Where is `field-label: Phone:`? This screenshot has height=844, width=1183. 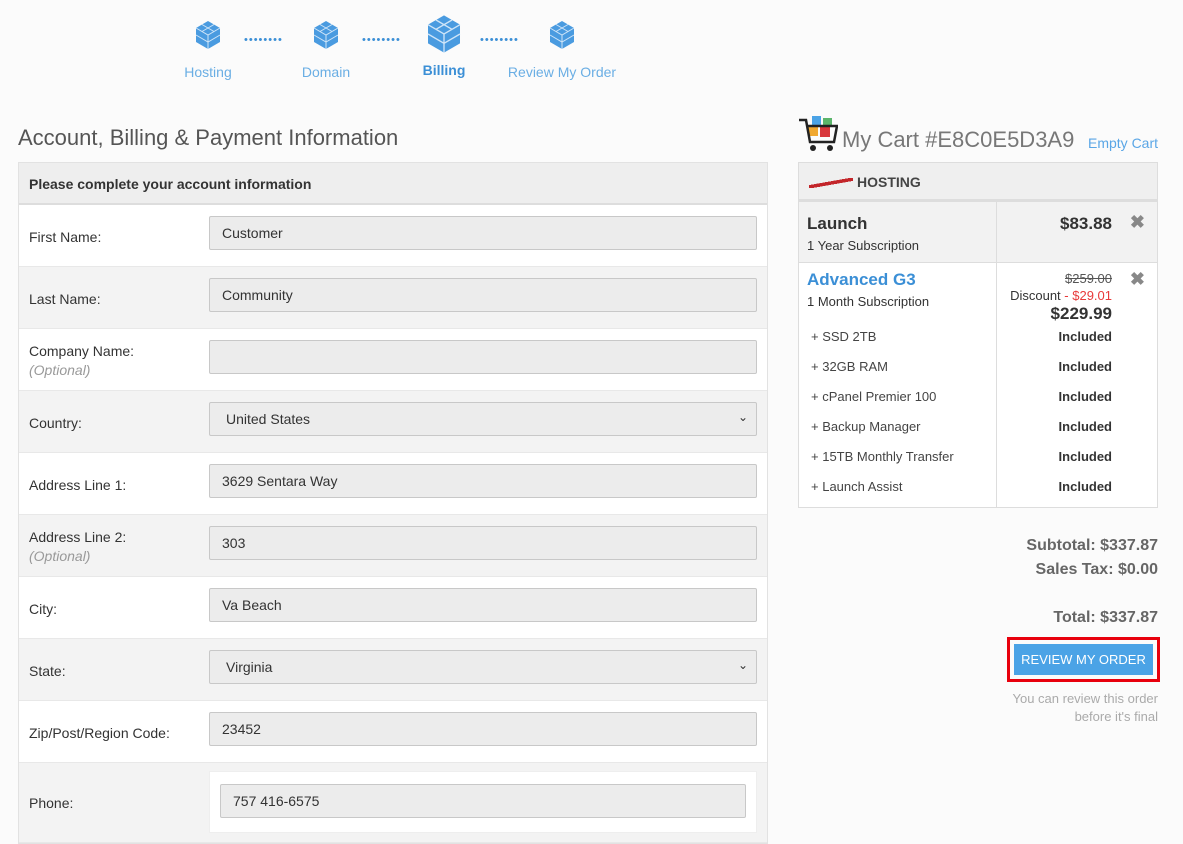 field-label: Phone: is located at coordinates (51, 803).